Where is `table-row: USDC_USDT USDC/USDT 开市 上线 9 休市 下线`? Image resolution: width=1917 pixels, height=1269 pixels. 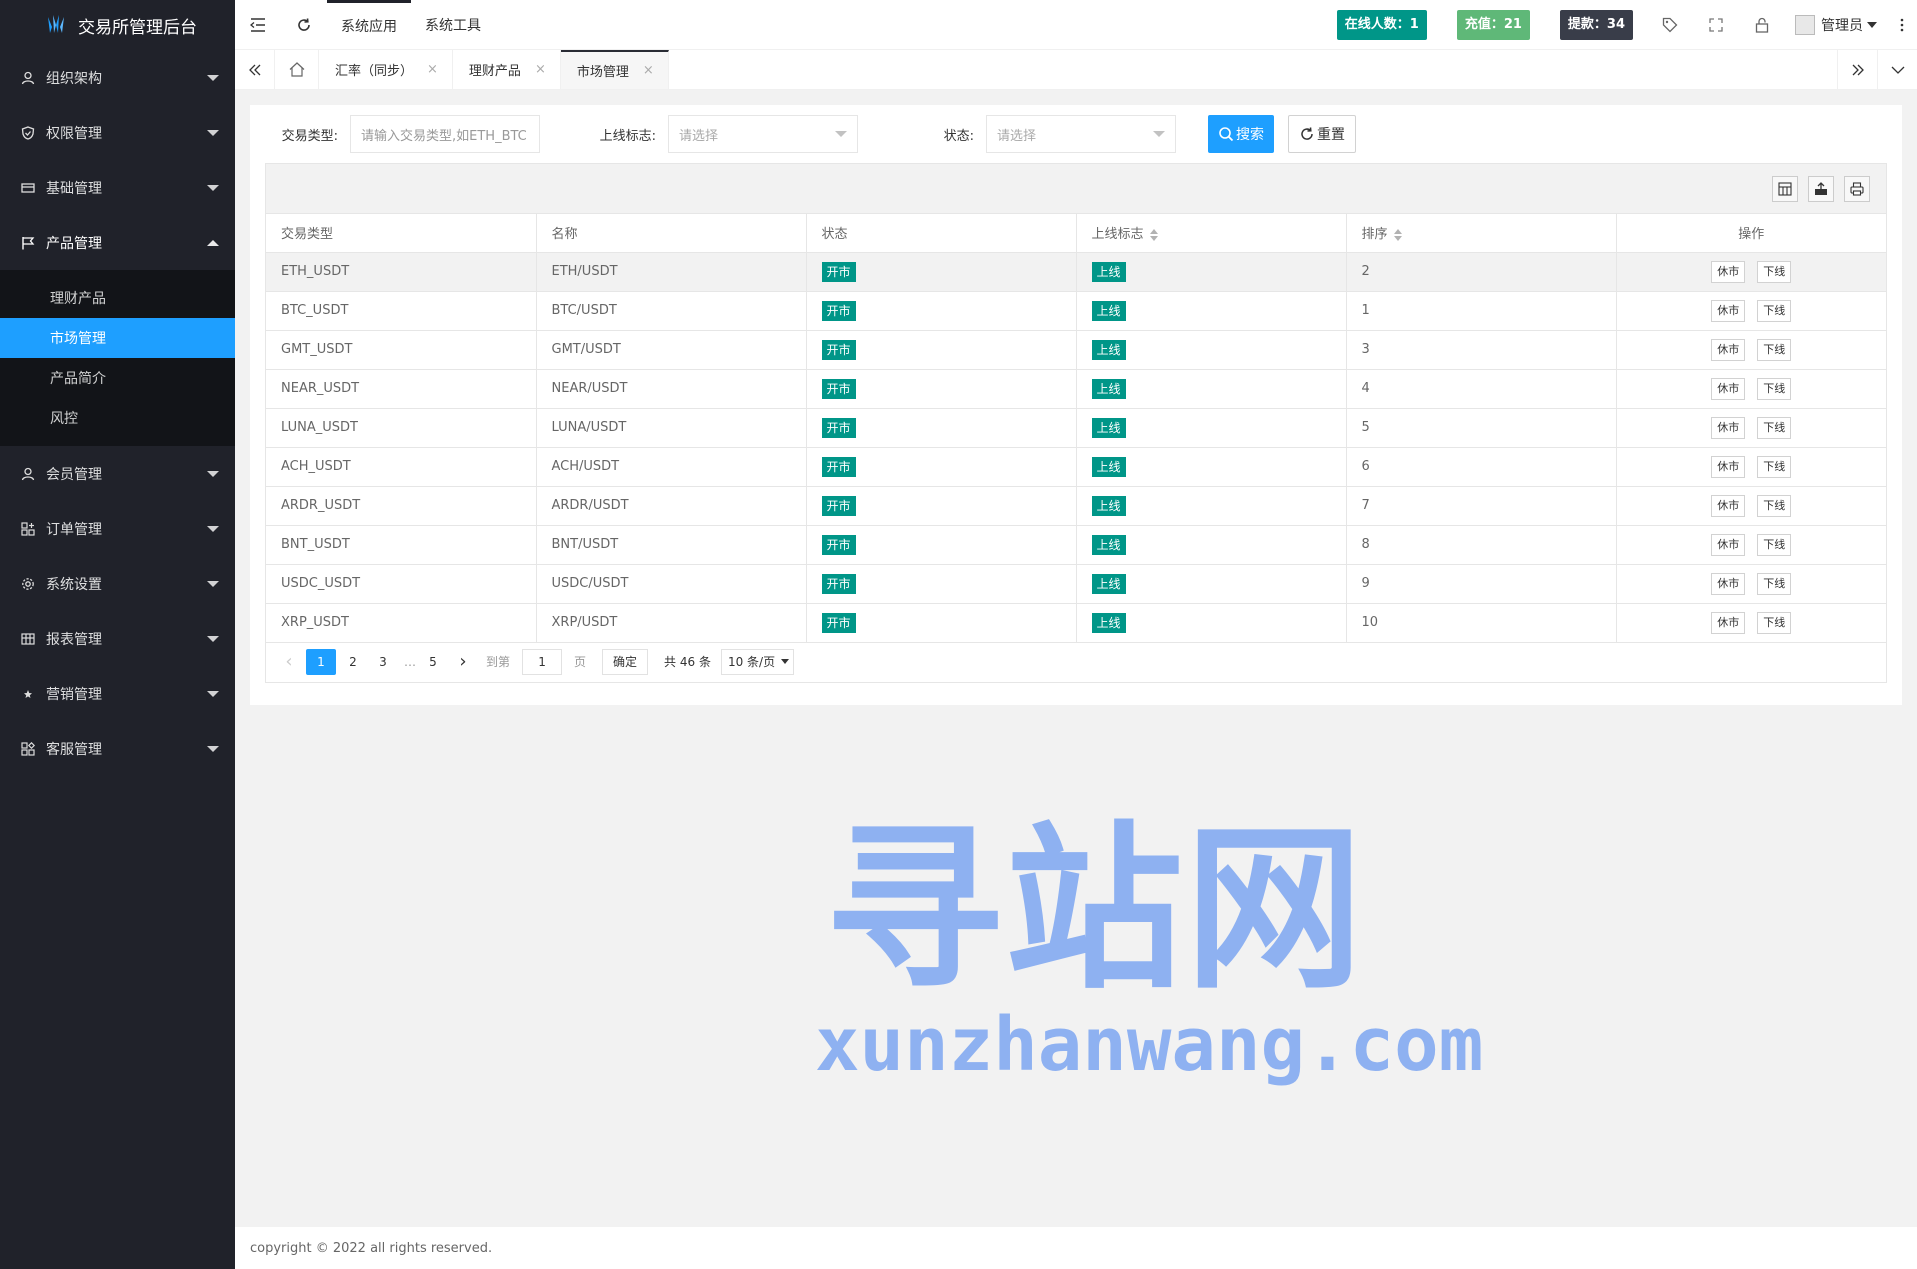 table-row: USDC_USDT USDC/USDT 开市 上线 9 休市 下线 is located at coordinates (1076, 584).